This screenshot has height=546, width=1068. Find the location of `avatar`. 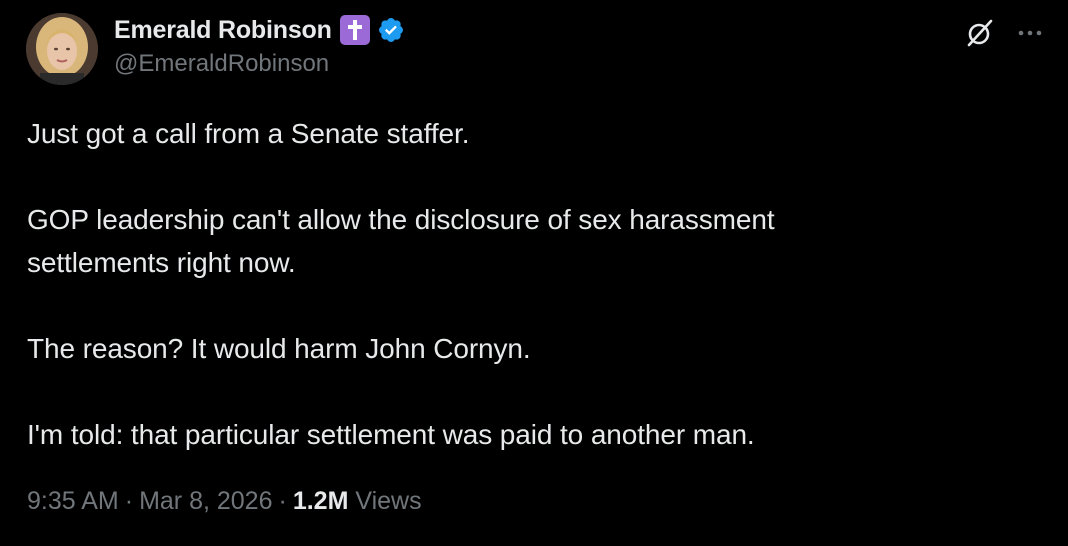

avatar is located at coordinates (62, 49).